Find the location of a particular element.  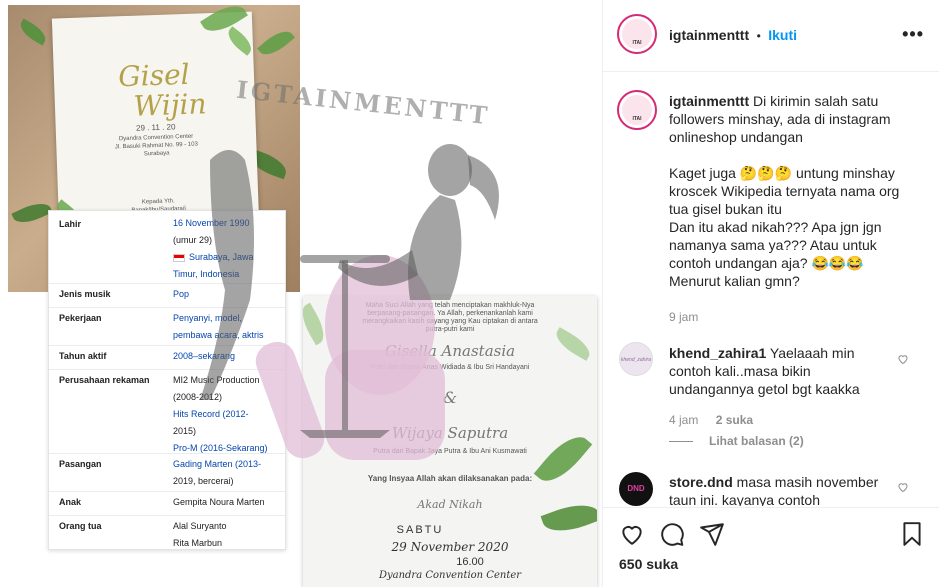

follow-button: Ikuti is located at coordinates (782, 35).